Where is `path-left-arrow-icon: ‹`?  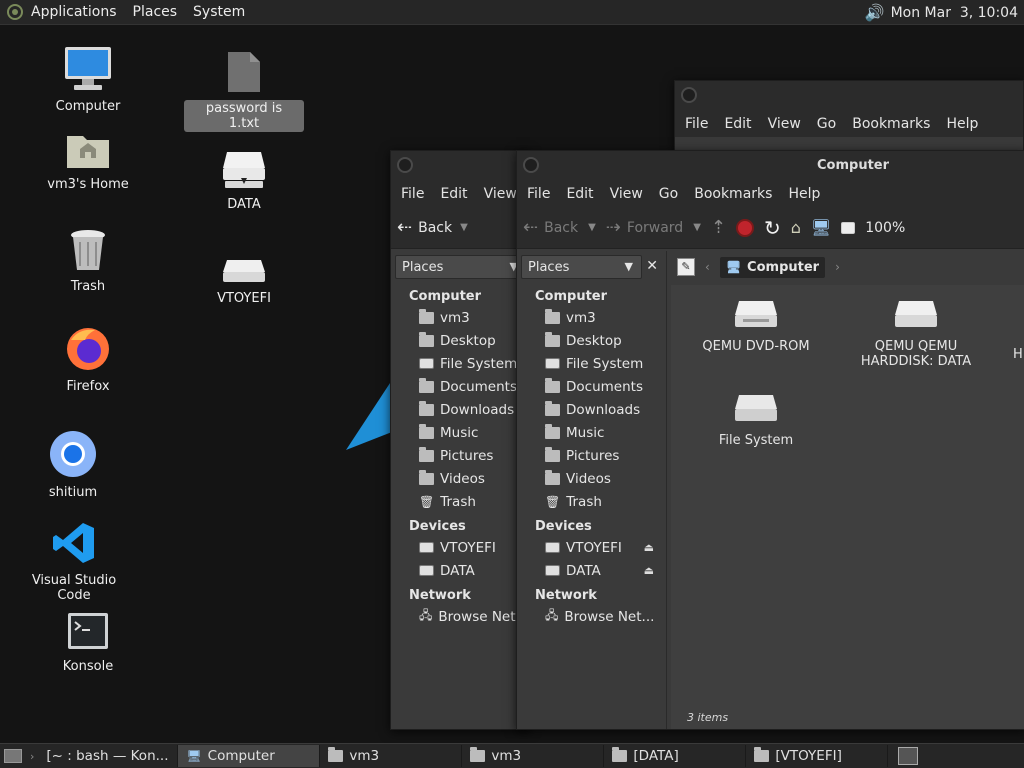
path-left-arrow-icon: ‹ is located at coordinates (707, 267).